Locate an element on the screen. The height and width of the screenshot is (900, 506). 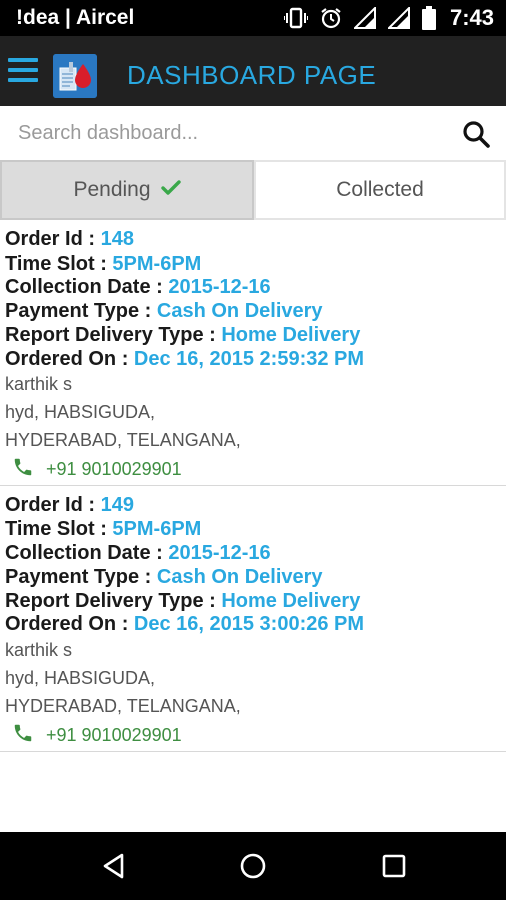
order-id-row: Order Id : 149 is located at coordinates (69, 505).